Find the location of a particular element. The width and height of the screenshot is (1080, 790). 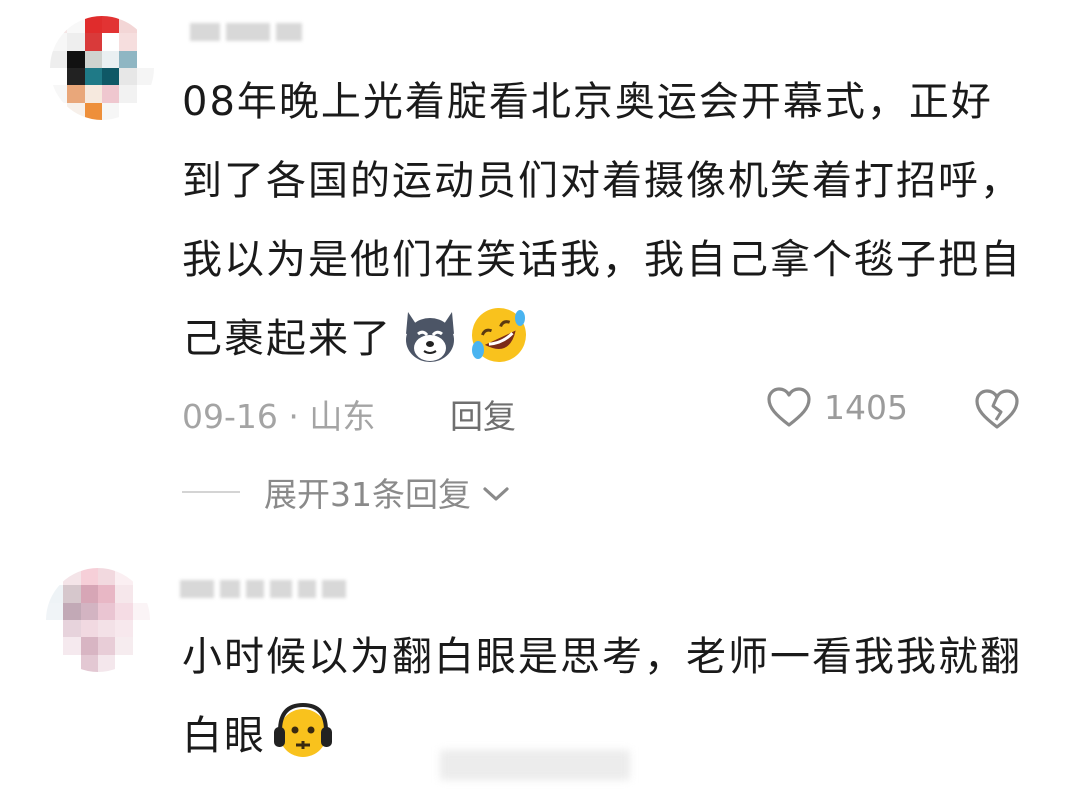

divider-line is located at coordinates (211, 492).